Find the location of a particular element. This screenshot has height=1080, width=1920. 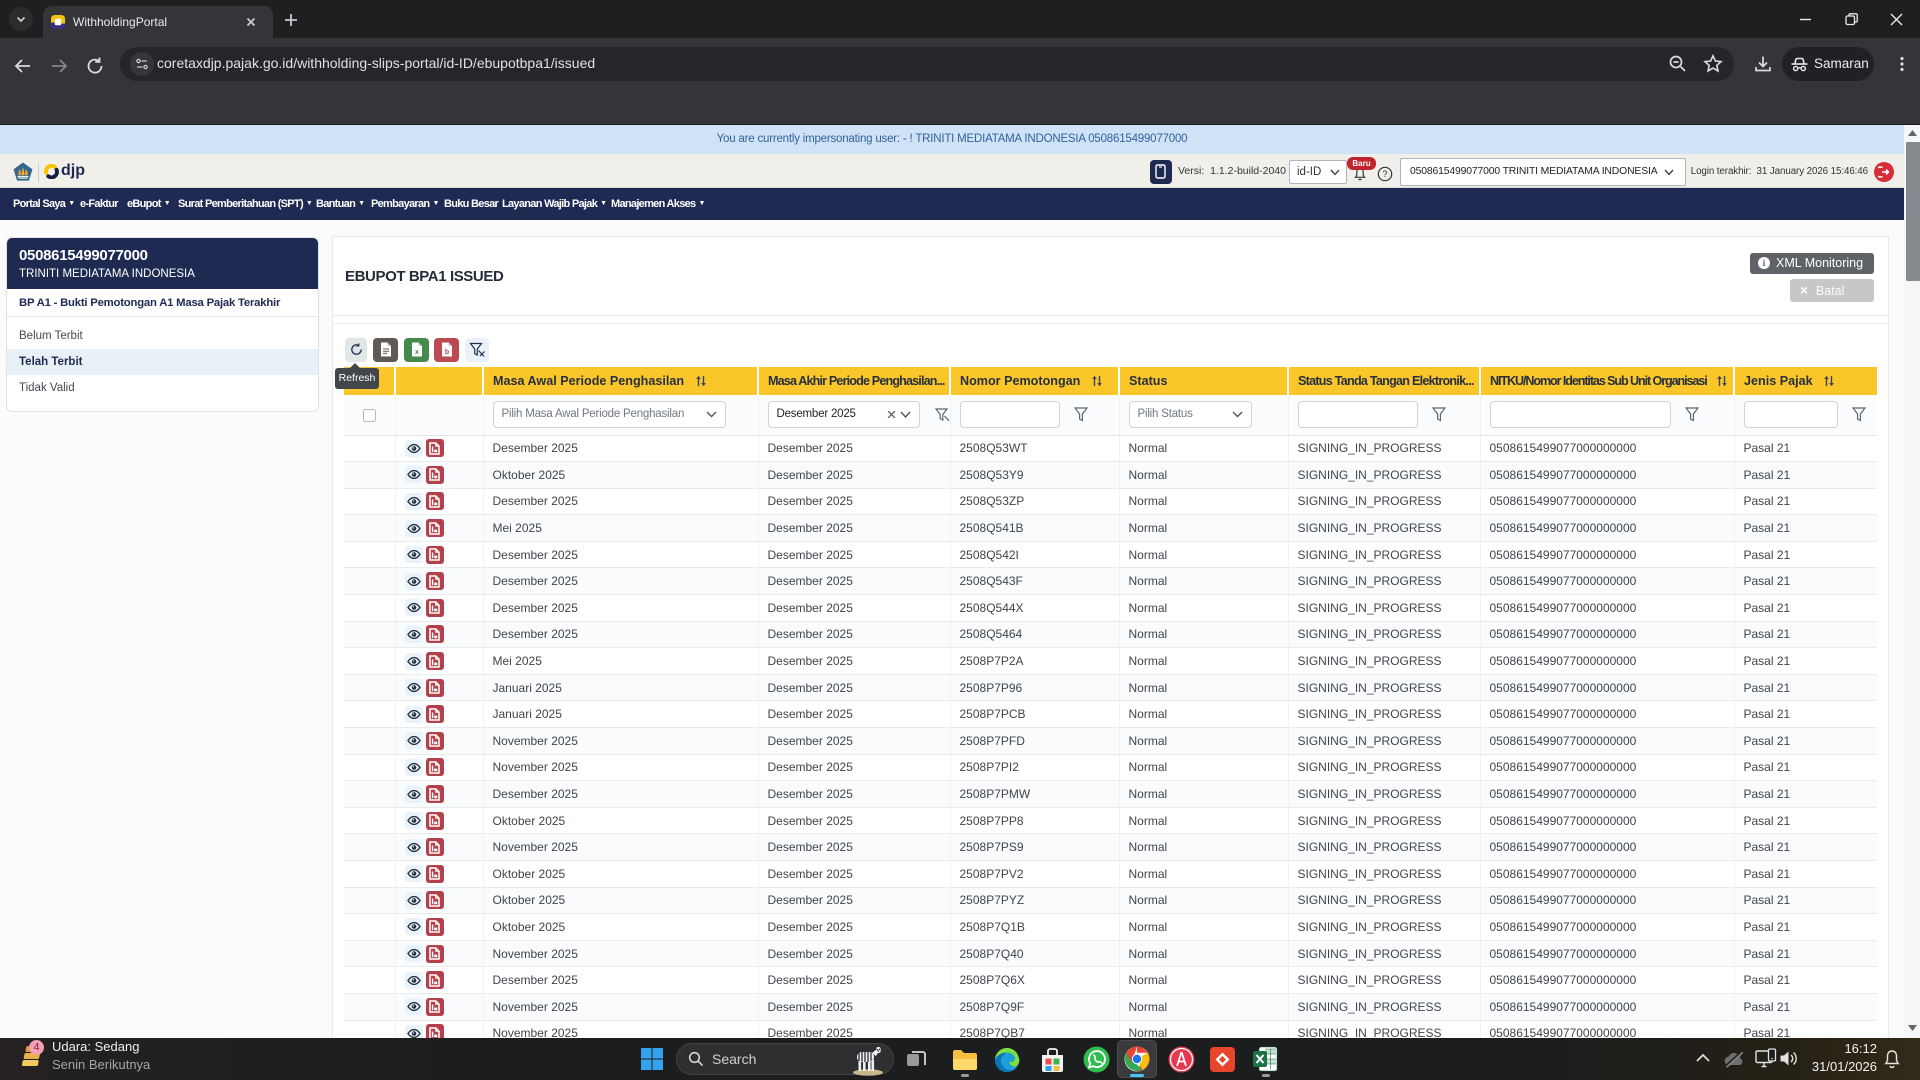

svg-text: x is located at coordinates (417, 352).